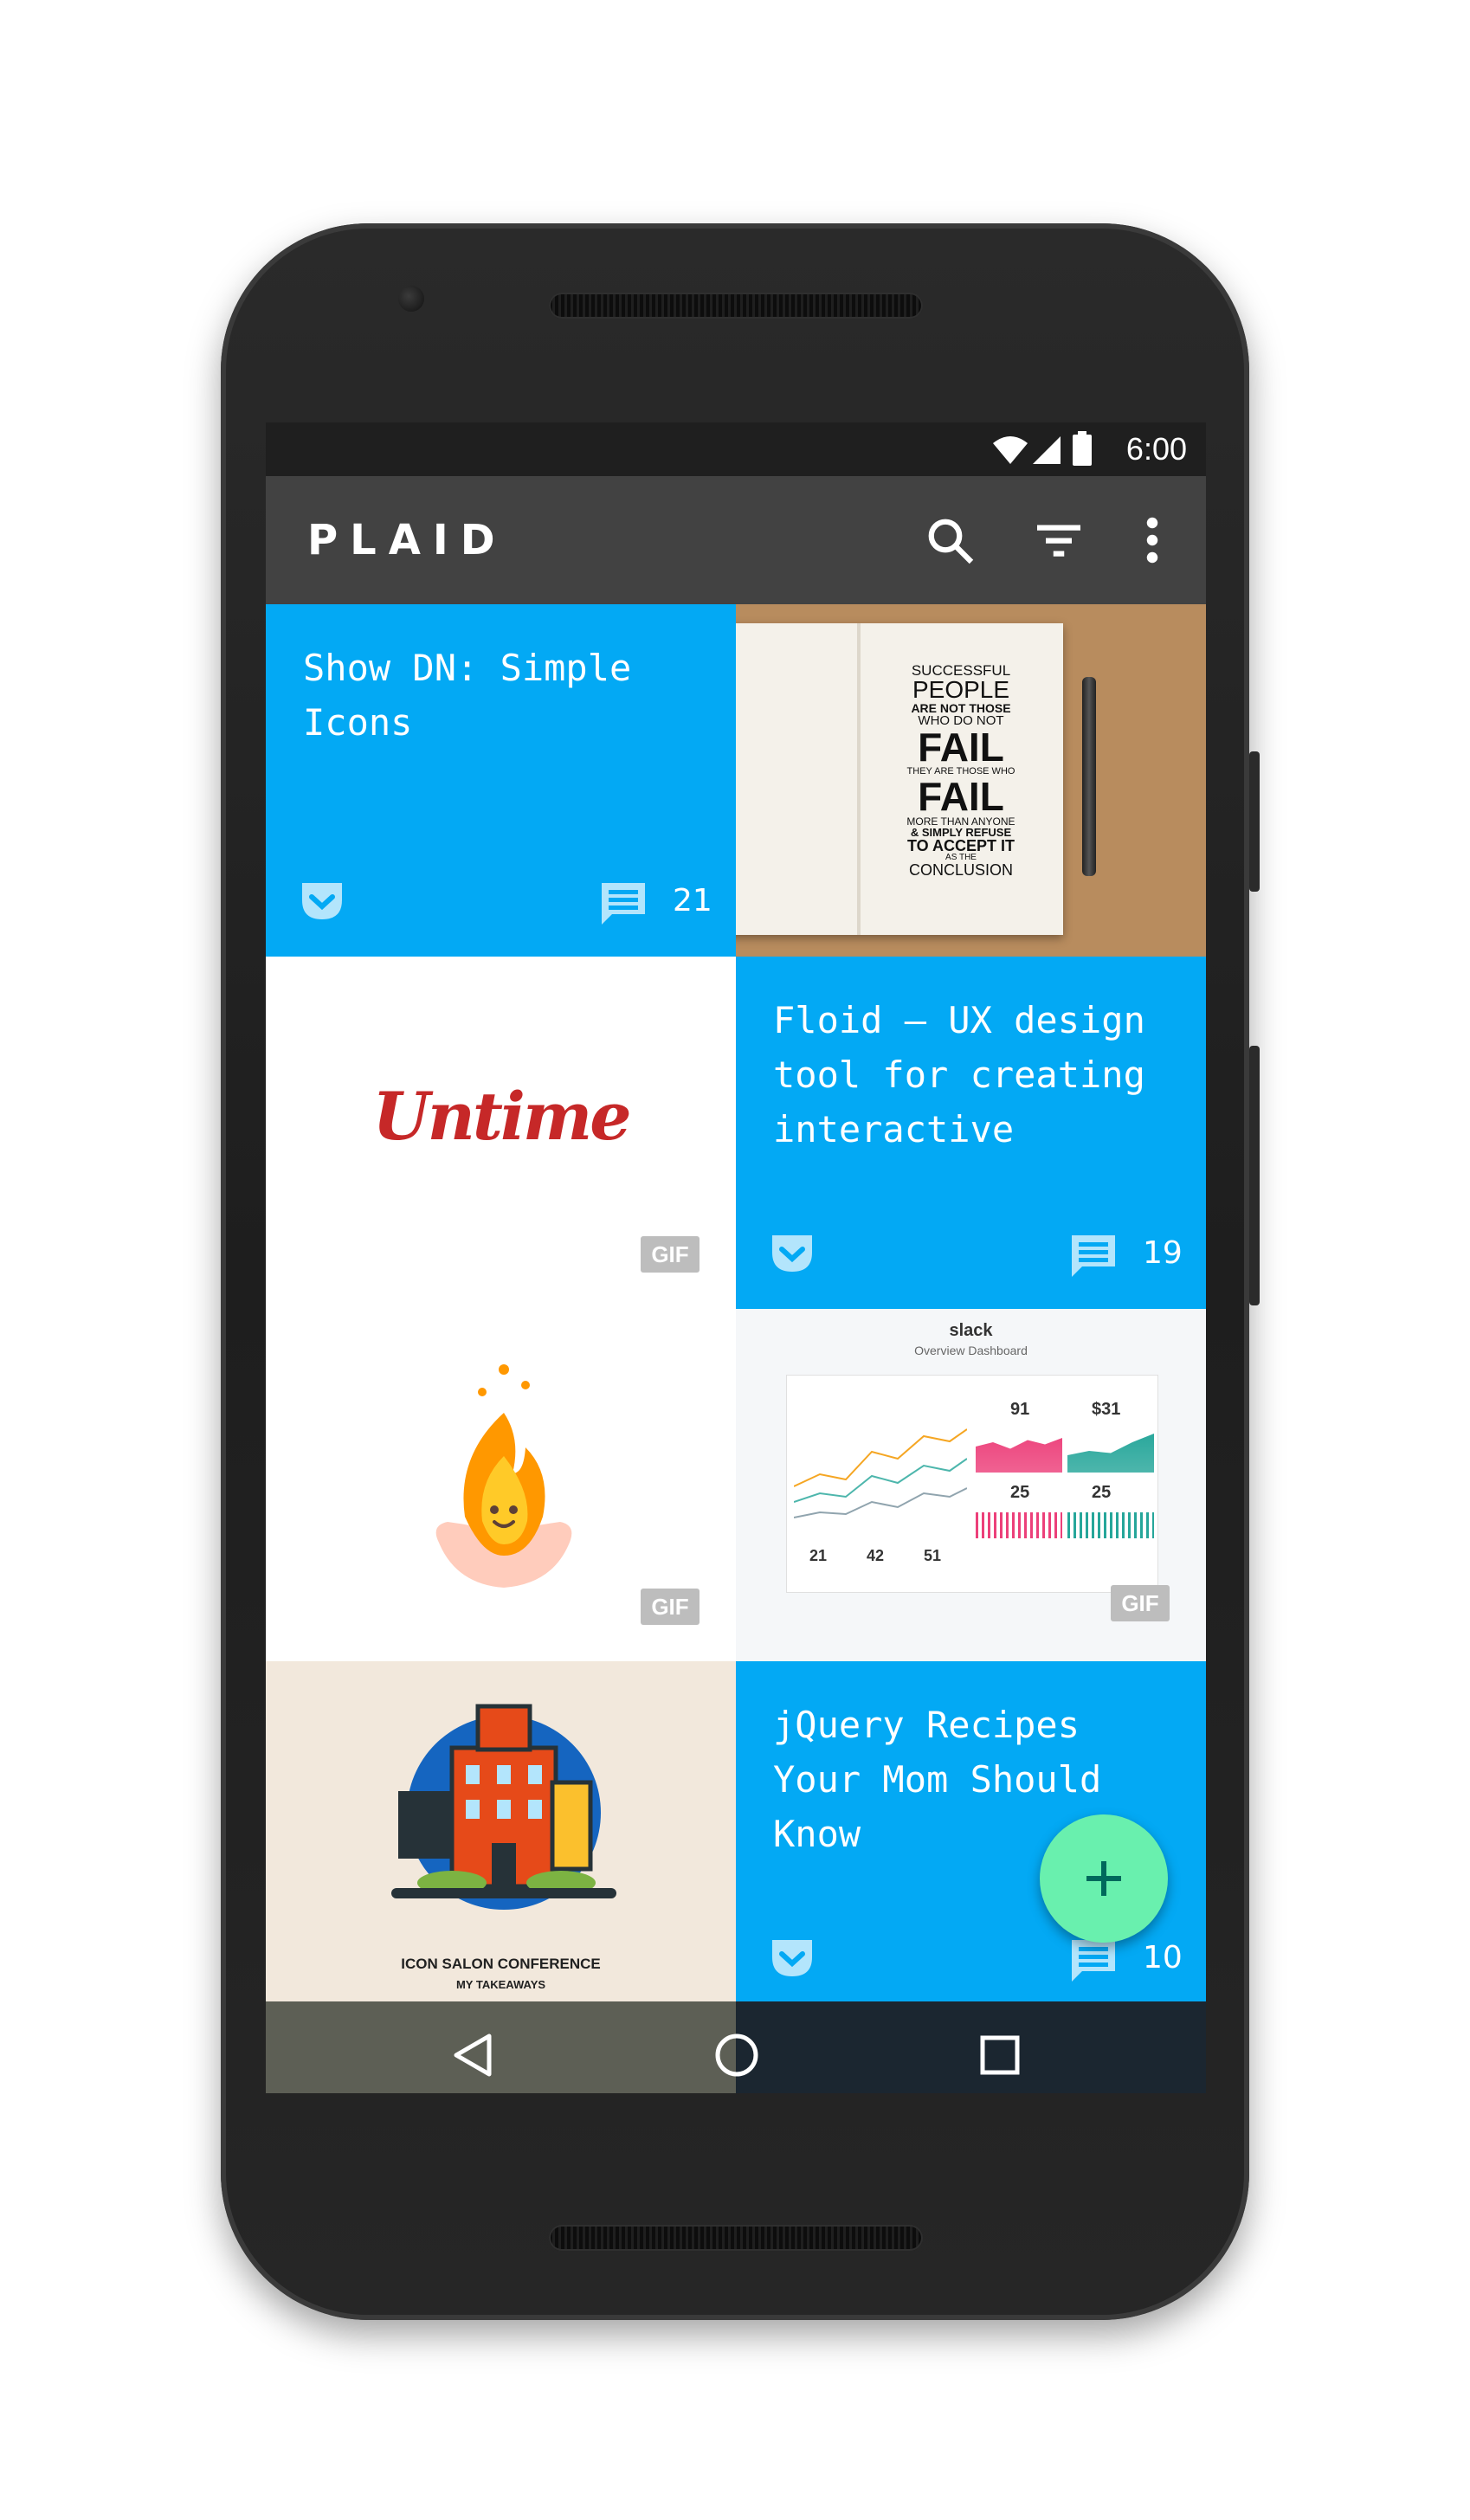  Describe the element at coordinates (881, 1473) in the screenshot. I see `line-chart` at that location.